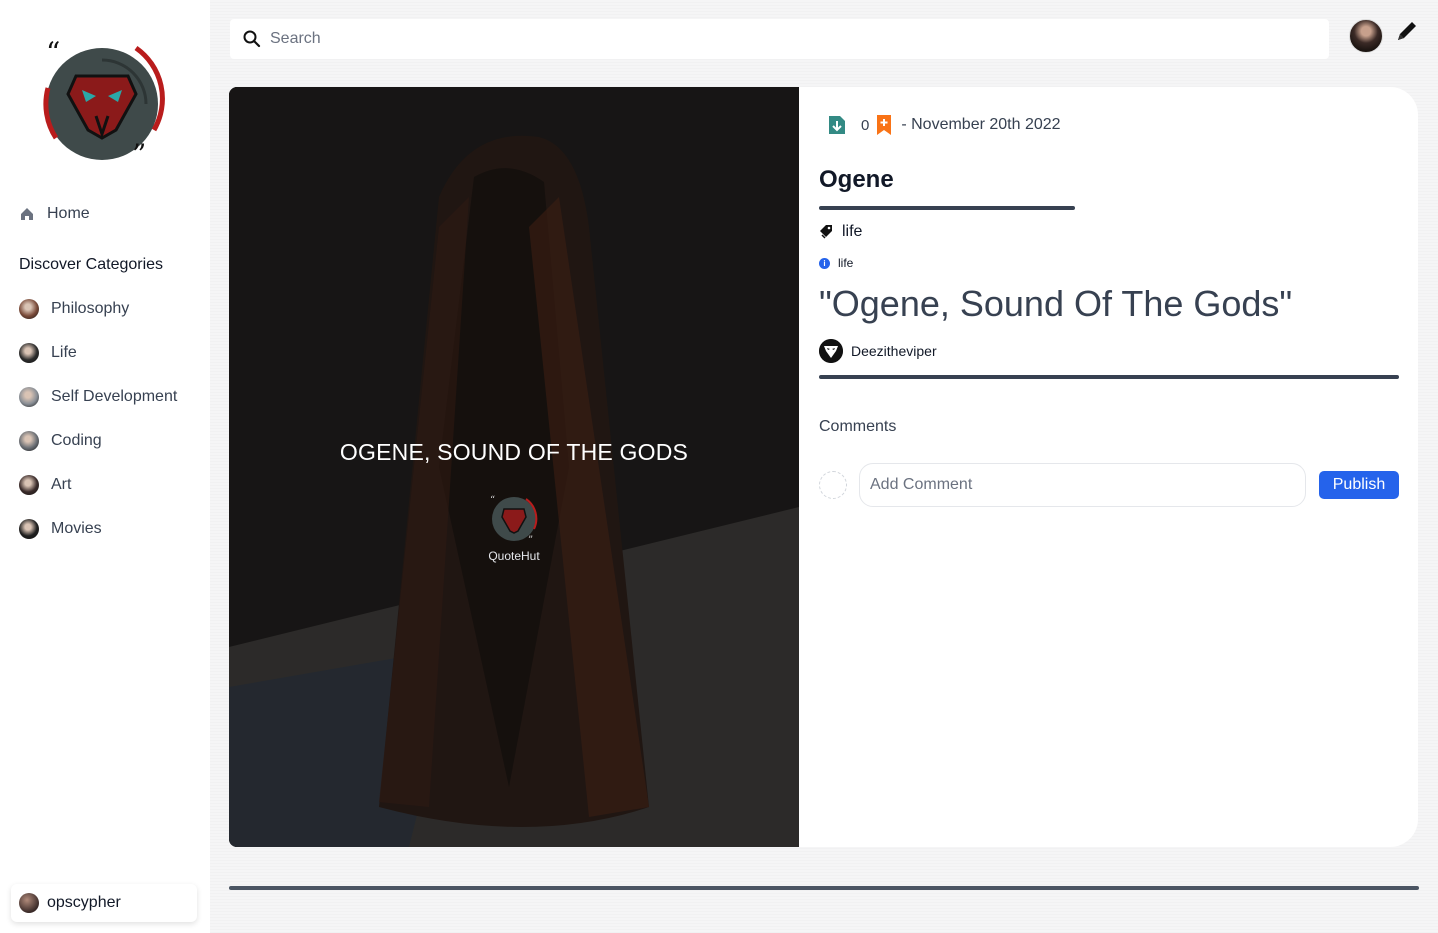  I want to click on comments-heading: Comments, so click(858, 426).